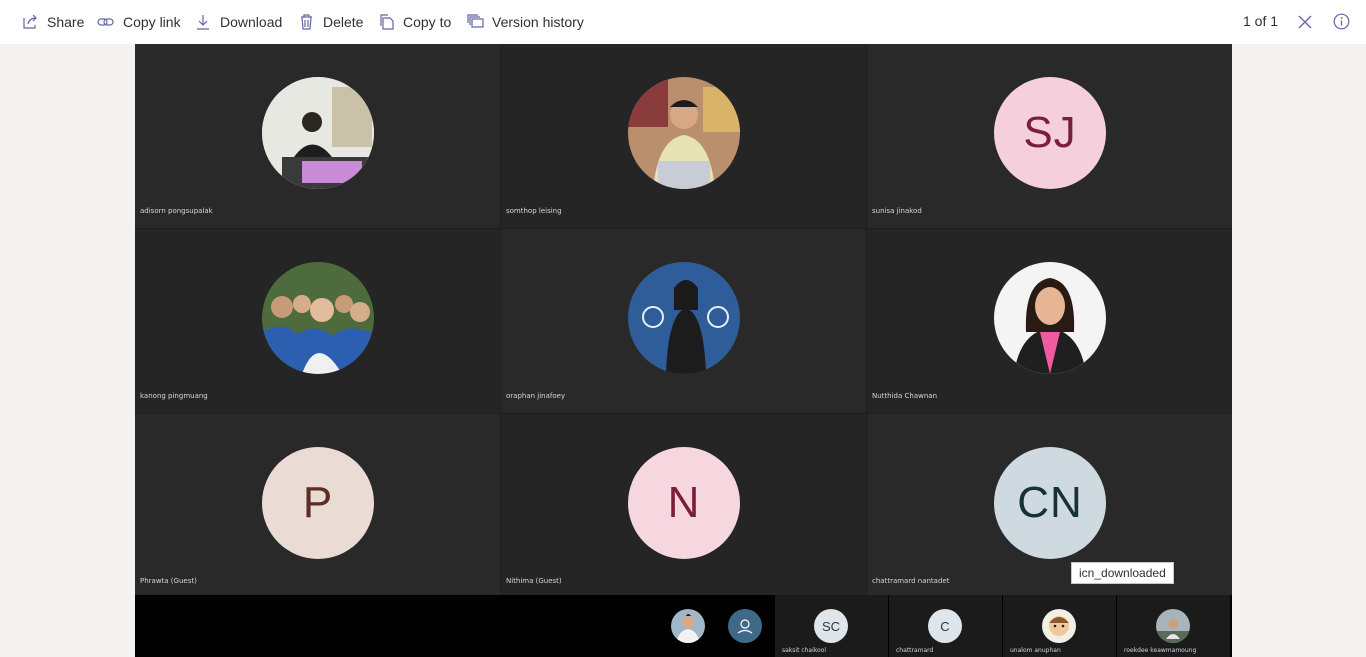 The image size is (1366, 657). What do you see at coordinates (1050, 503) in the screenshot?
I see `participant-initials-avatar: CN` at bounding box center [1050, 503].